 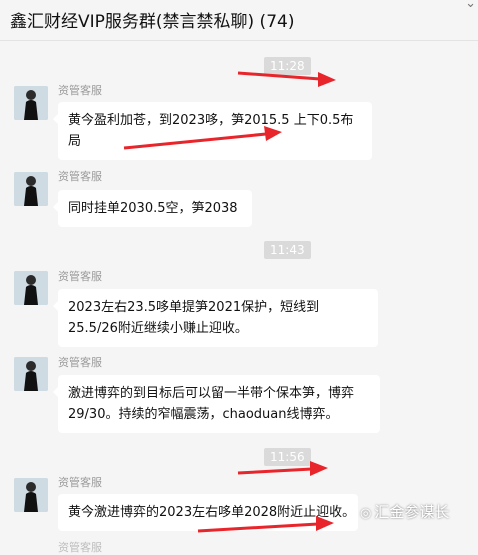 I want to click on timestamp: 11:43, so click(x=287, y=250).